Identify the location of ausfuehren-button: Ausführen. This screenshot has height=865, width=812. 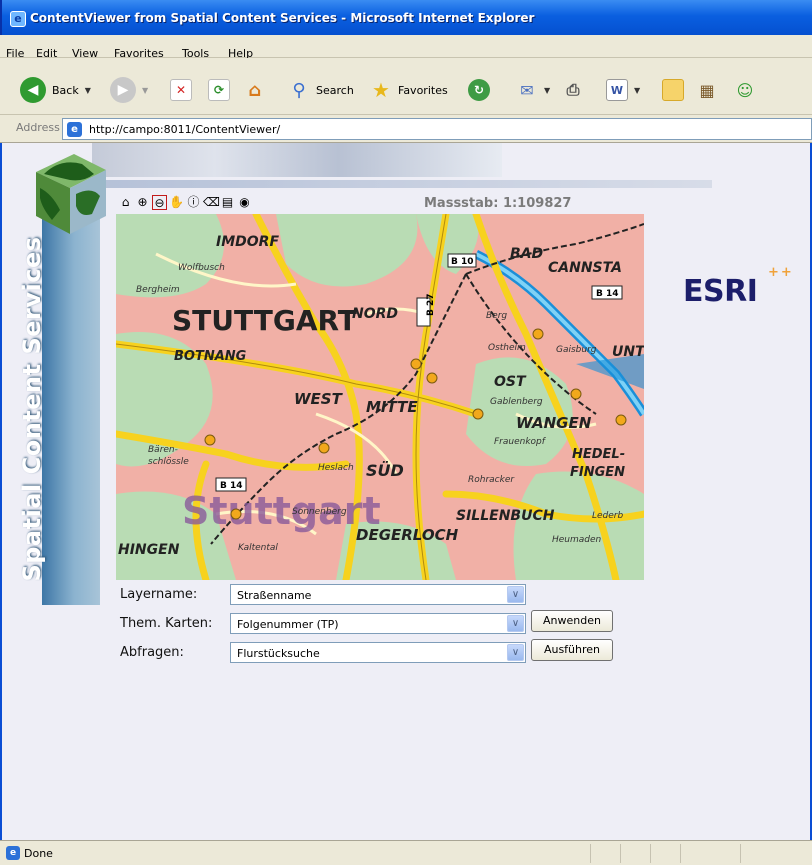
(572, 650).